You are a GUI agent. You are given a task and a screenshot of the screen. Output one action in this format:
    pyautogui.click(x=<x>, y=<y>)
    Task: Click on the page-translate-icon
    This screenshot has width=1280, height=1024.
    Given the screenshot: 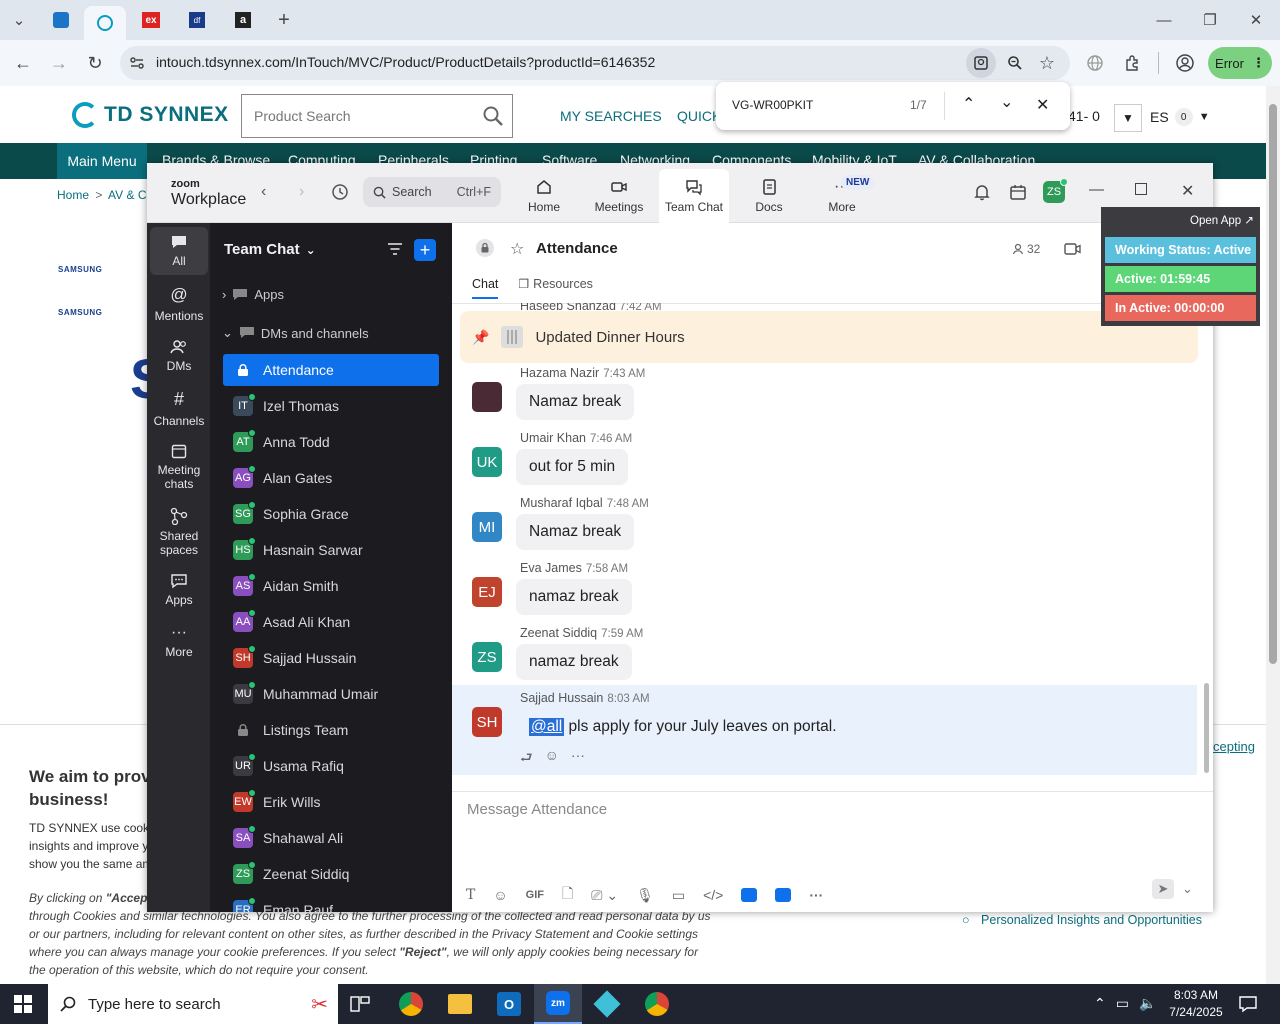 What is the action you would take?
    pyautogui.click(x=981, y=63)
    